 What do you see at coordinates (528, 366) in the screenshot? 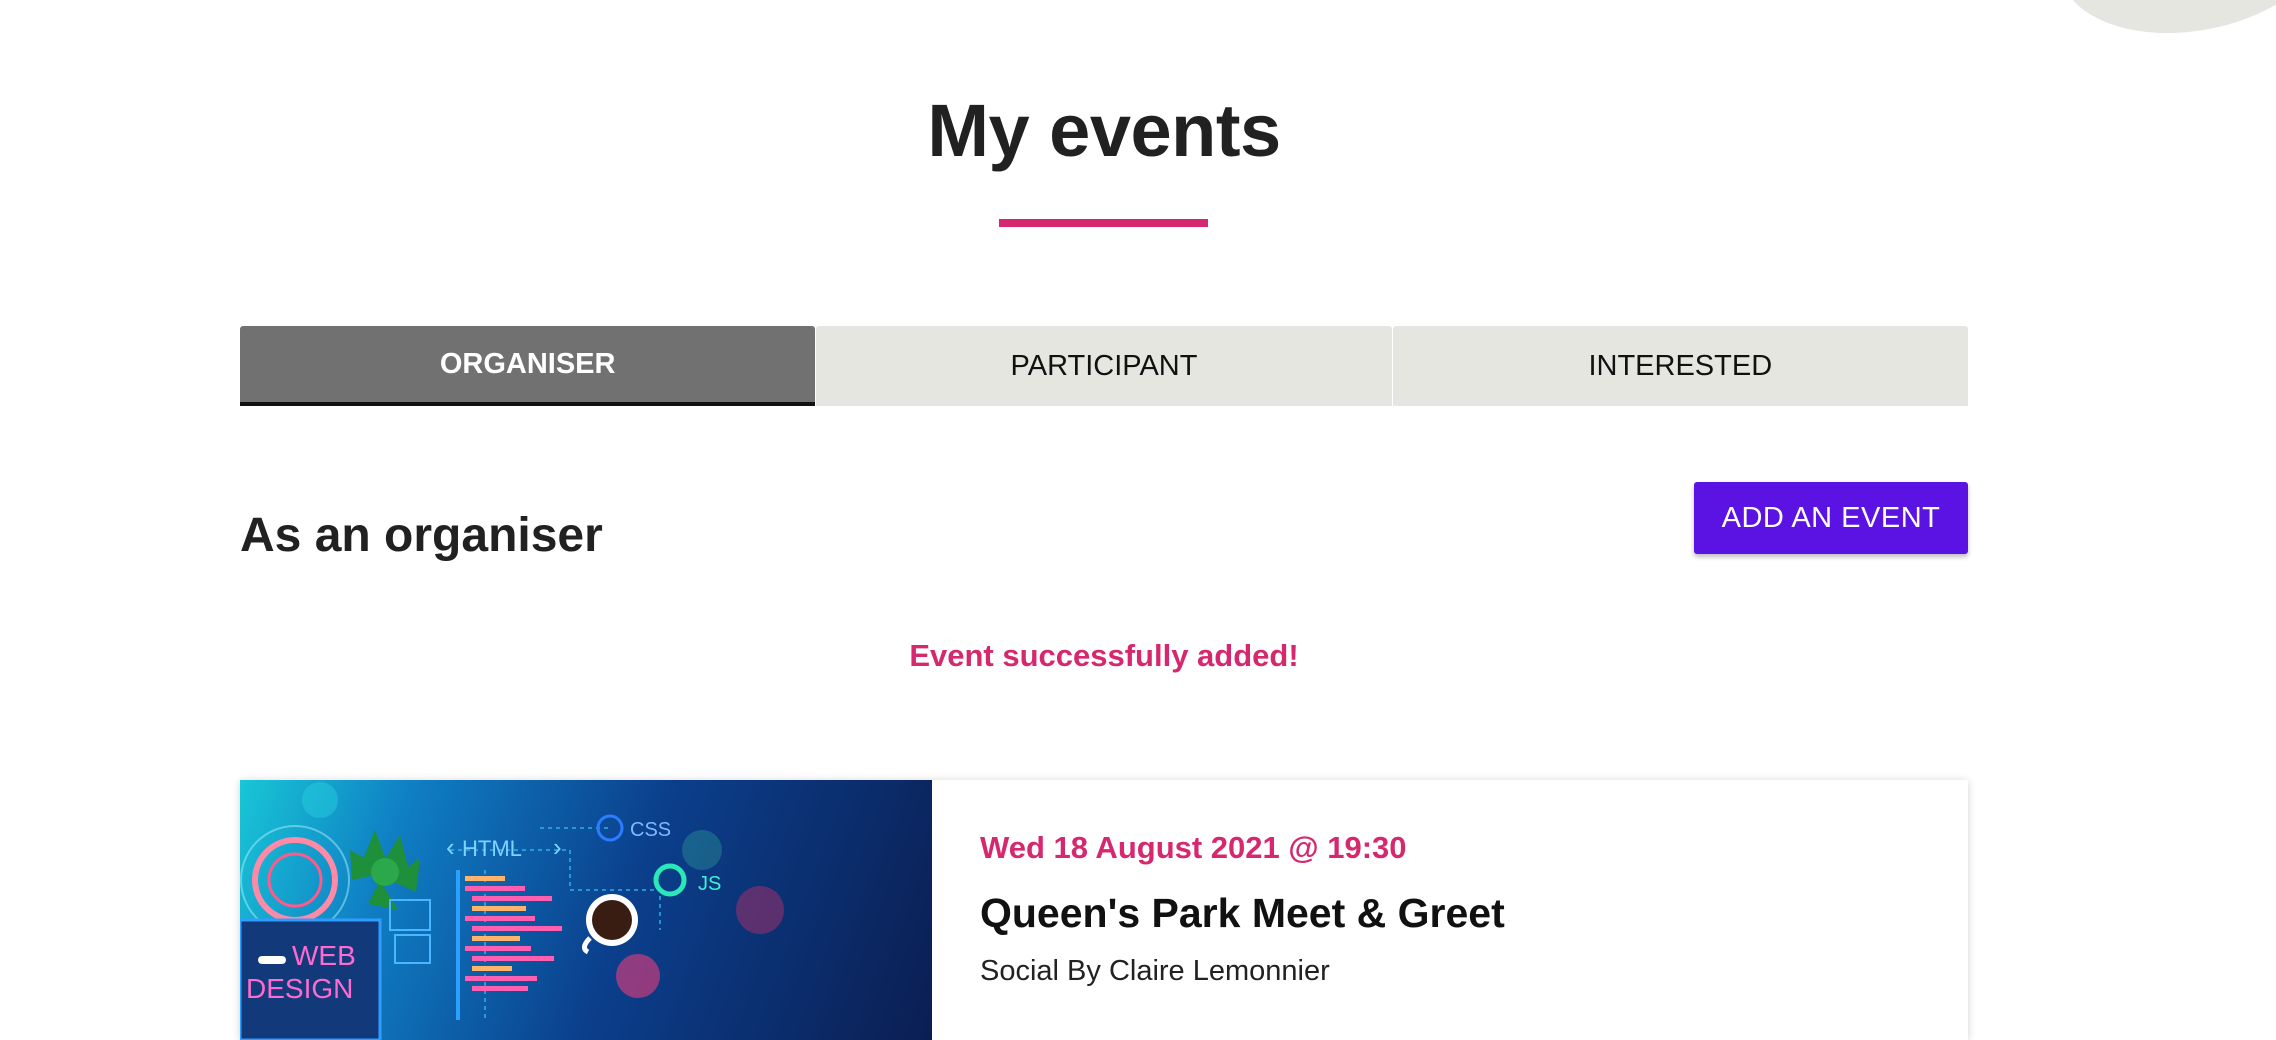
I see `tab-organiser: ORGANISER` at bounding box center [528, 366].